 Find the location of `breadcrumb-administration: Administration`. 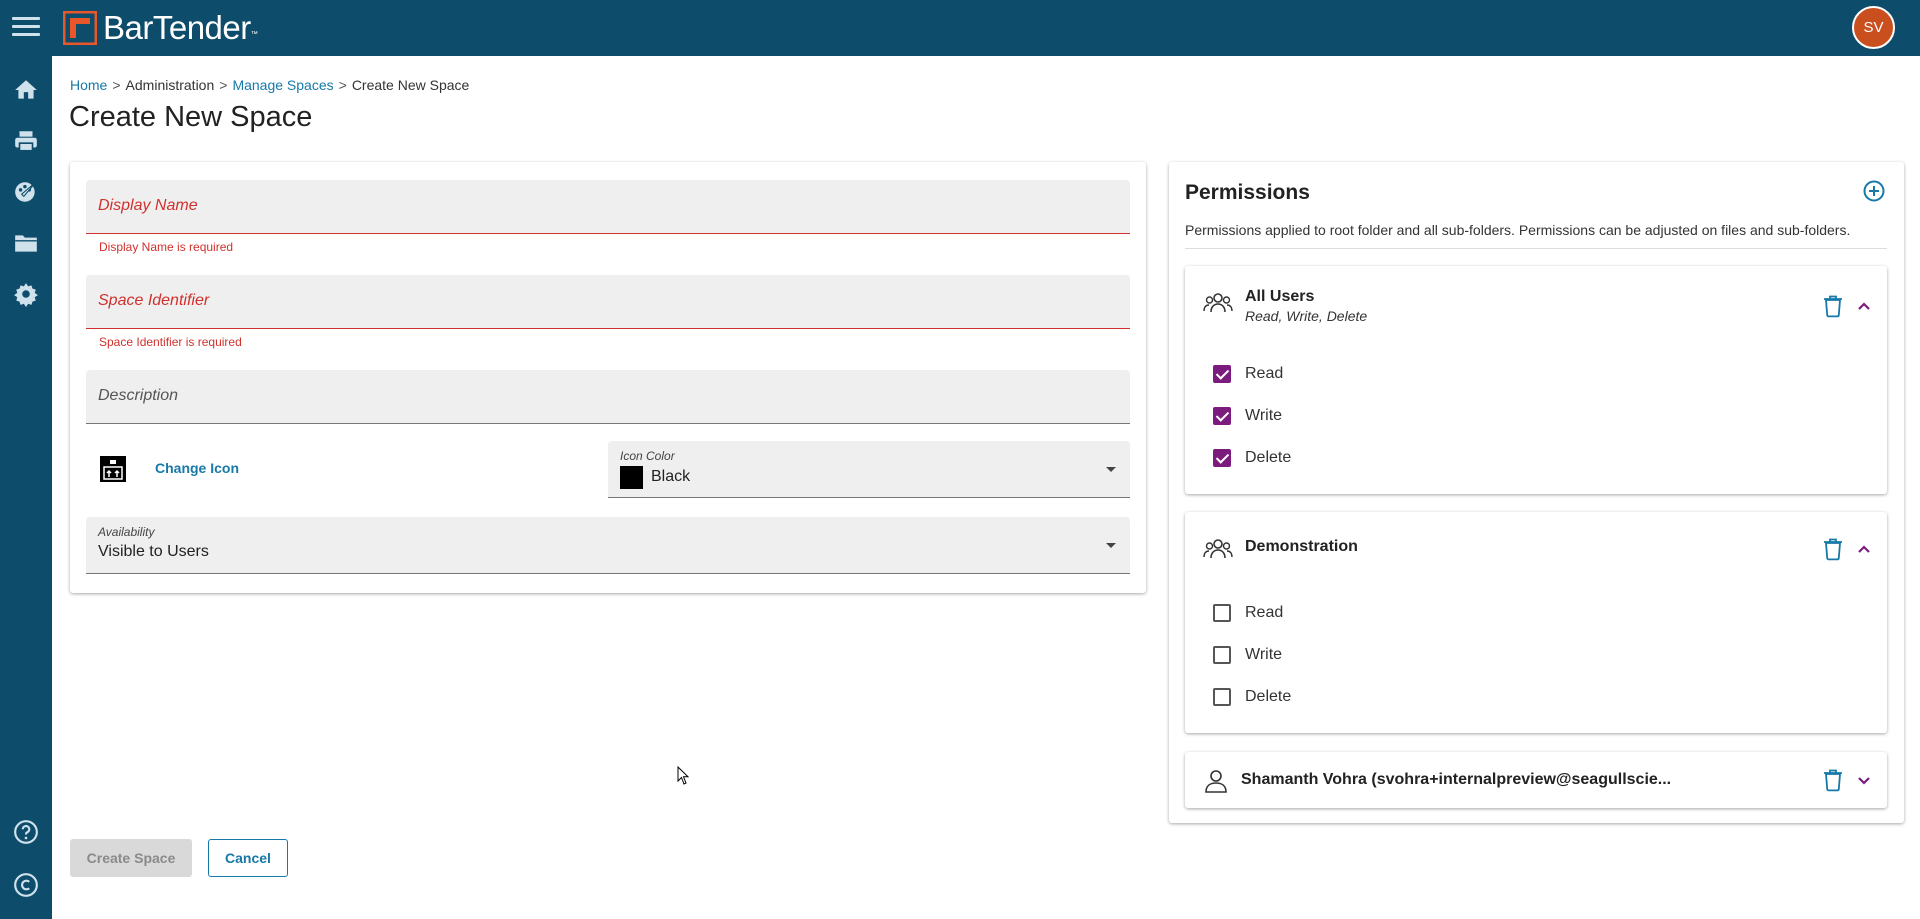

breadcrumb-administration: Administration is located at coordinates (170, 85).